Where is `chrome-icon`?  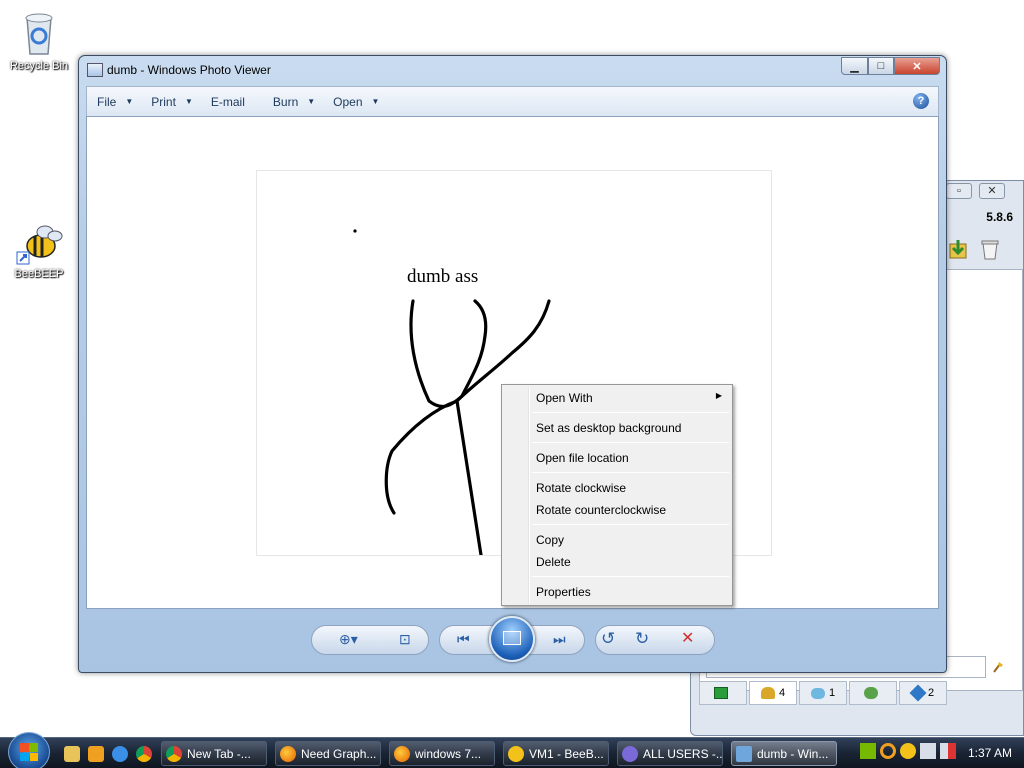
chrome-icon is located at coordinates (174, 753).